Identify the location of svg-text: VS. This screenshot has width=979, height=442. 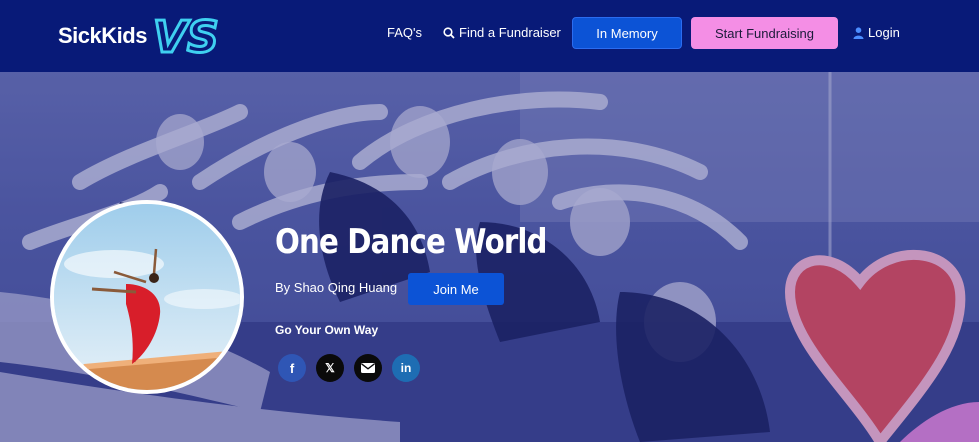
(186, 36).